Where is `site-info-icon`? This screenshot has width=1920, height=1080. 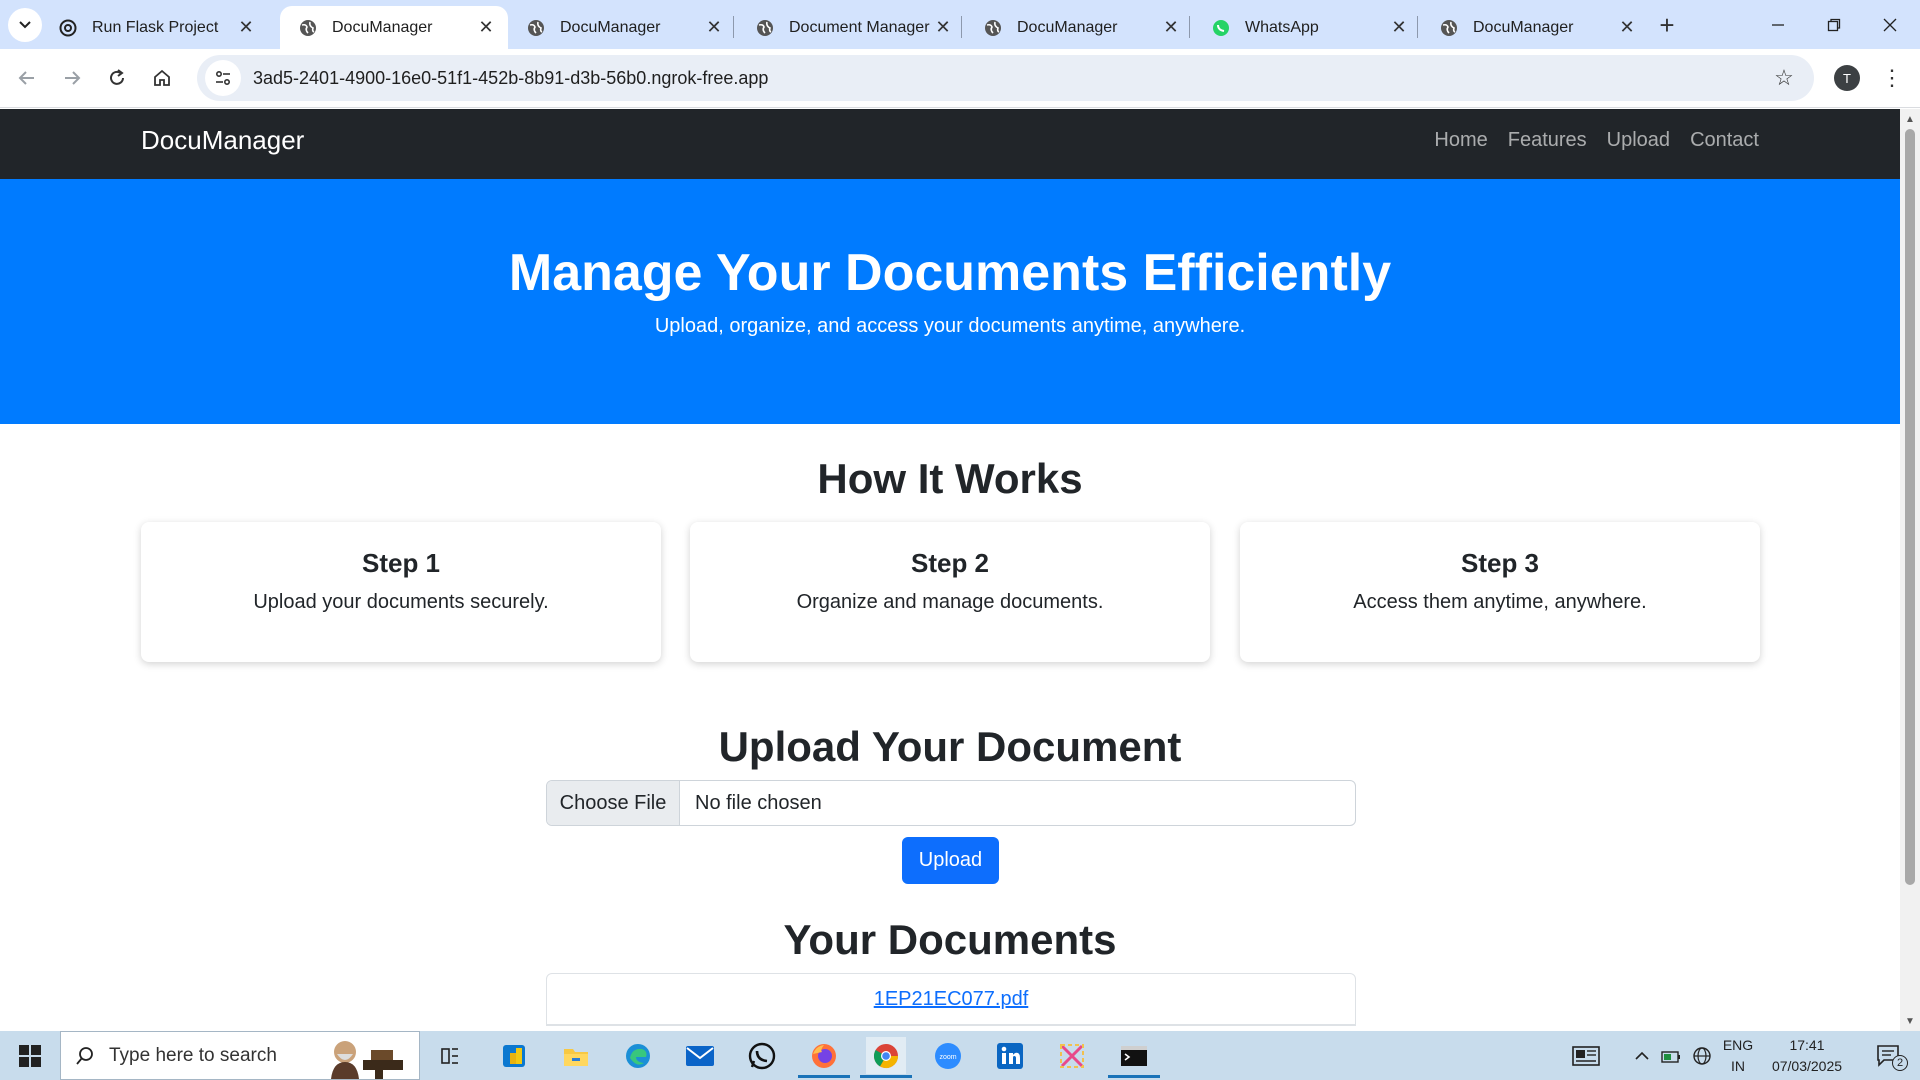
site-info-icon is located at coordinates (223, 78).